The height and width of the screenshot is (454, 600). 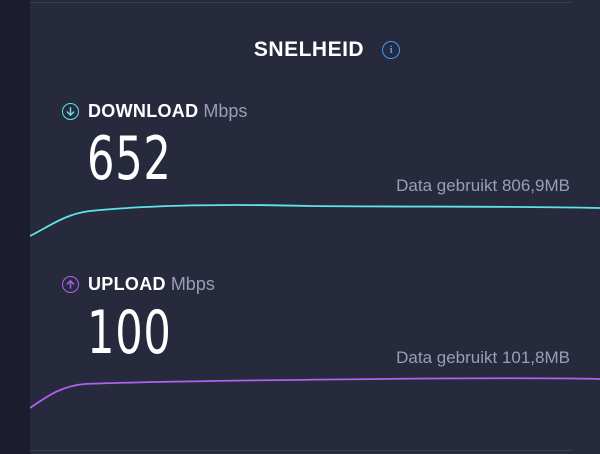 What do you see at coordinates (15, 227) in the screenshot?
I see `left-edge` at bounding box center [15, 227].